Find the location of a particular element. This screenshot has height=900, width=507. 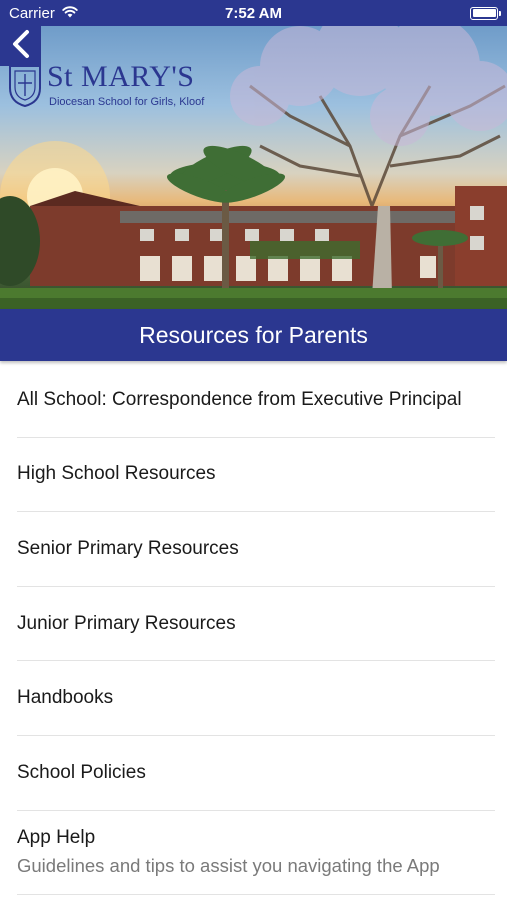

crest-icon is located at coordinates (25, 82).